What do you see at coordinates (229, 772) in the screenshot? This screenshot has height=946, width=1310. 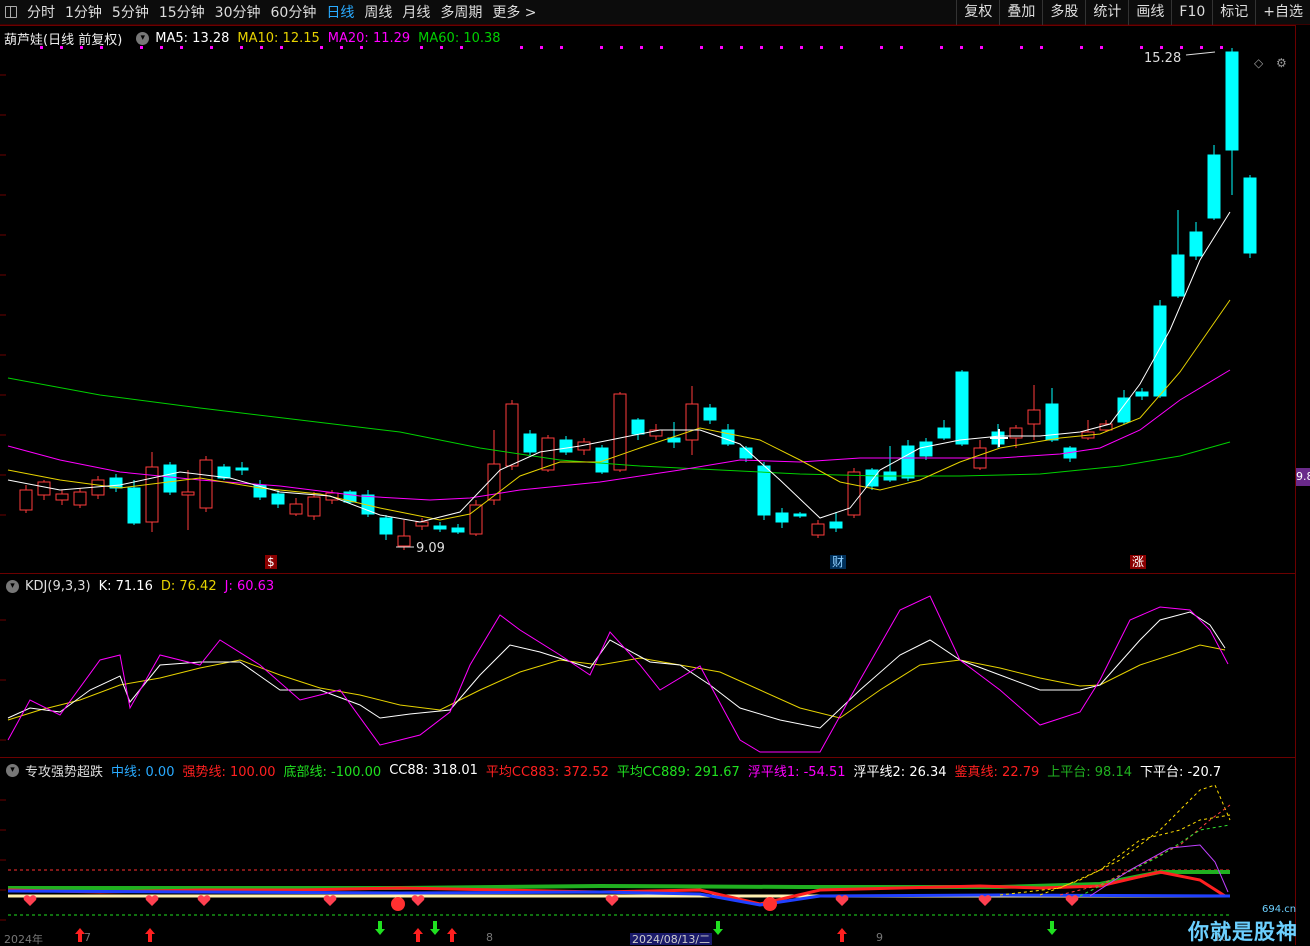 I see `indicator-value-1: 强势线: 100.00` at bounding box center [229, 772].